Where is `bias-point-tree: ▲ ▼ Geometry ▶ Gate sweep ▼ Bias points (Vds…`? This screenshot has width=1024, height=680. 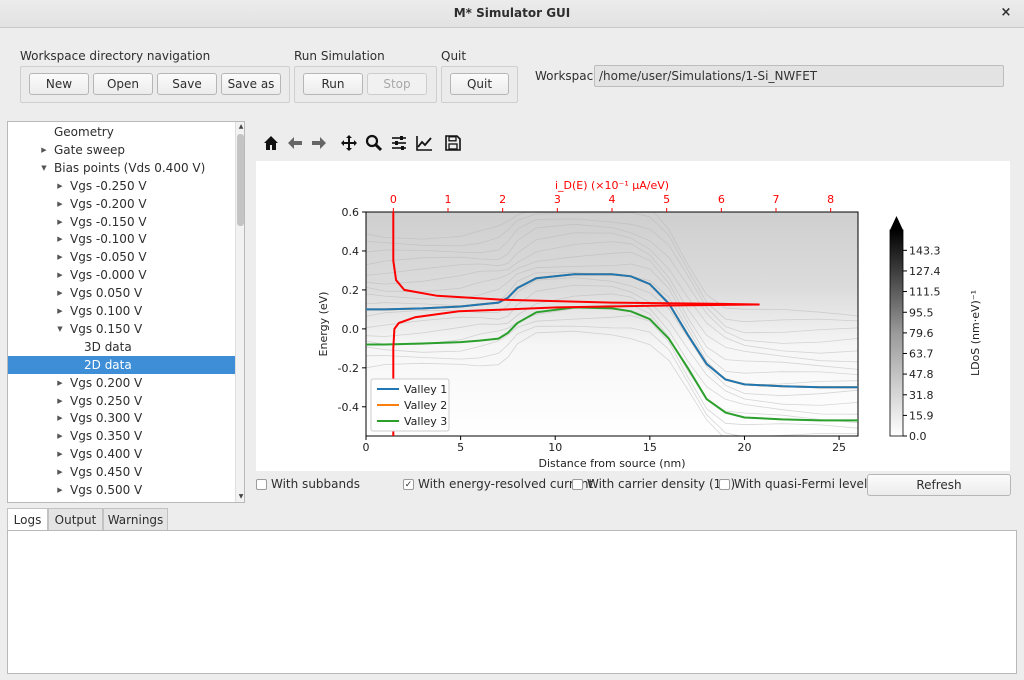
bias-point-tree: ▲ ▼ Geometry ▶ Gate sweep ▼ Bias points (Vds… is located at coordinates (126, 312).